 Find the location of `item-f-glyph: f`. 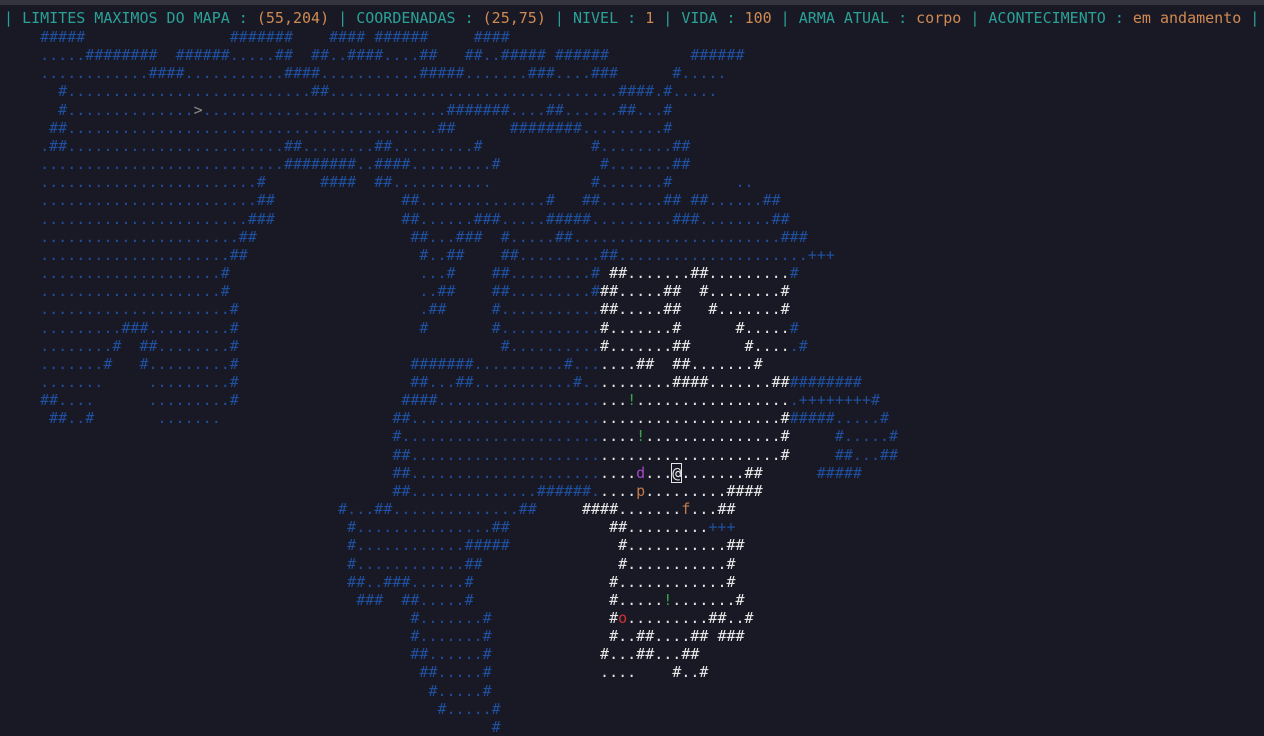

item-f-glyph: f is located at coordinates (686, 509).